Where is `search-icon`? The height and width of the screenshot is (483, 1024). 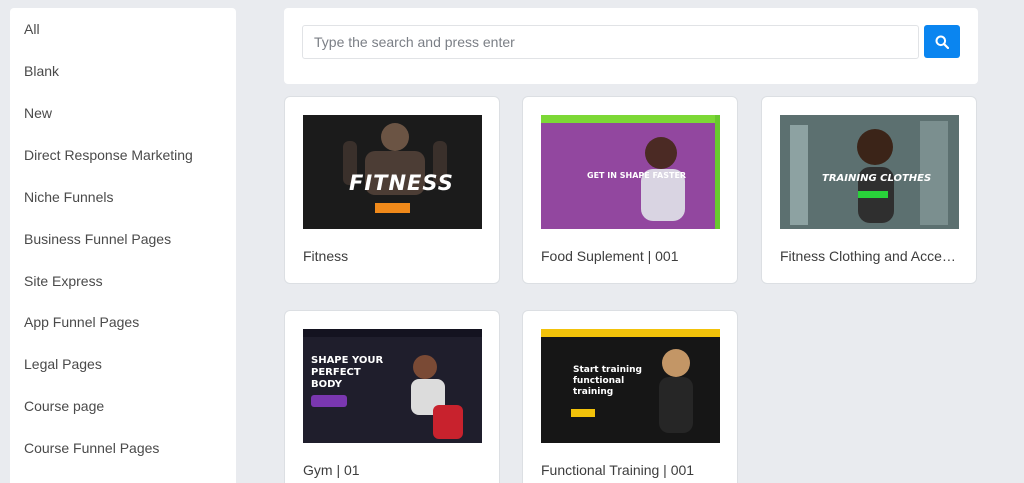 search-icon is located at coordinates (942, 42).